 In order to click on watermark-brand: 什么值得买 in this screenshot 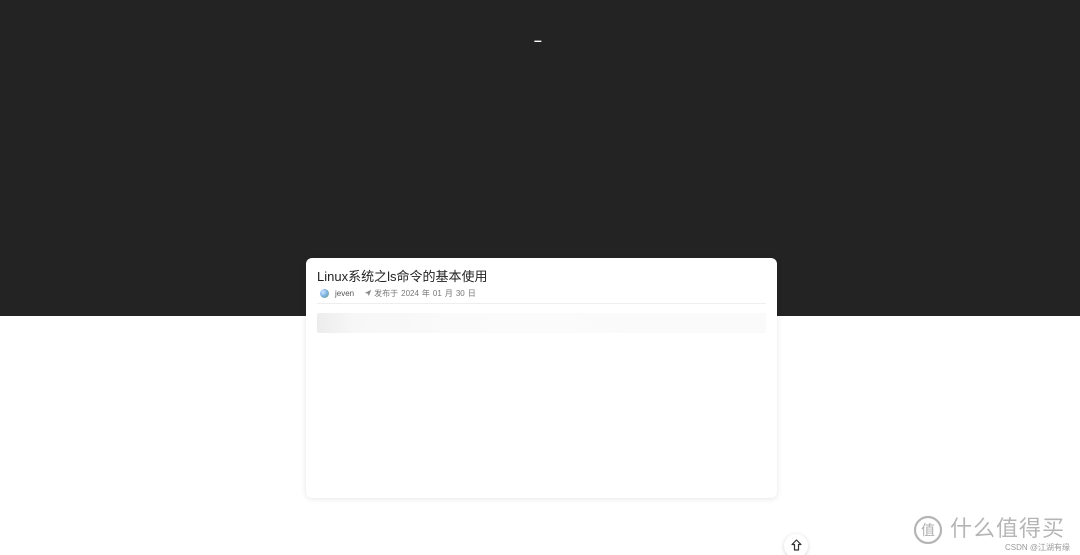, I will do `click(1008, 528)`.